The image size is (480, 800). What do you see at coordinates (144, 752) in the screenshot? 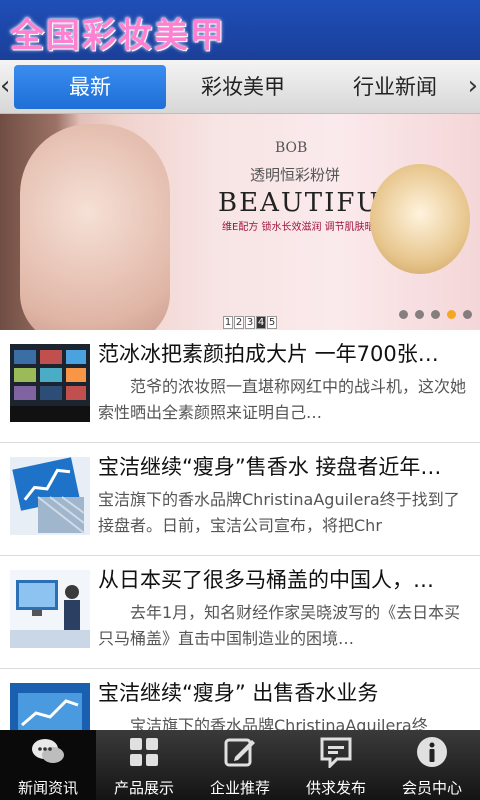
I see `grid-icon` at bounding box center [144, 752].